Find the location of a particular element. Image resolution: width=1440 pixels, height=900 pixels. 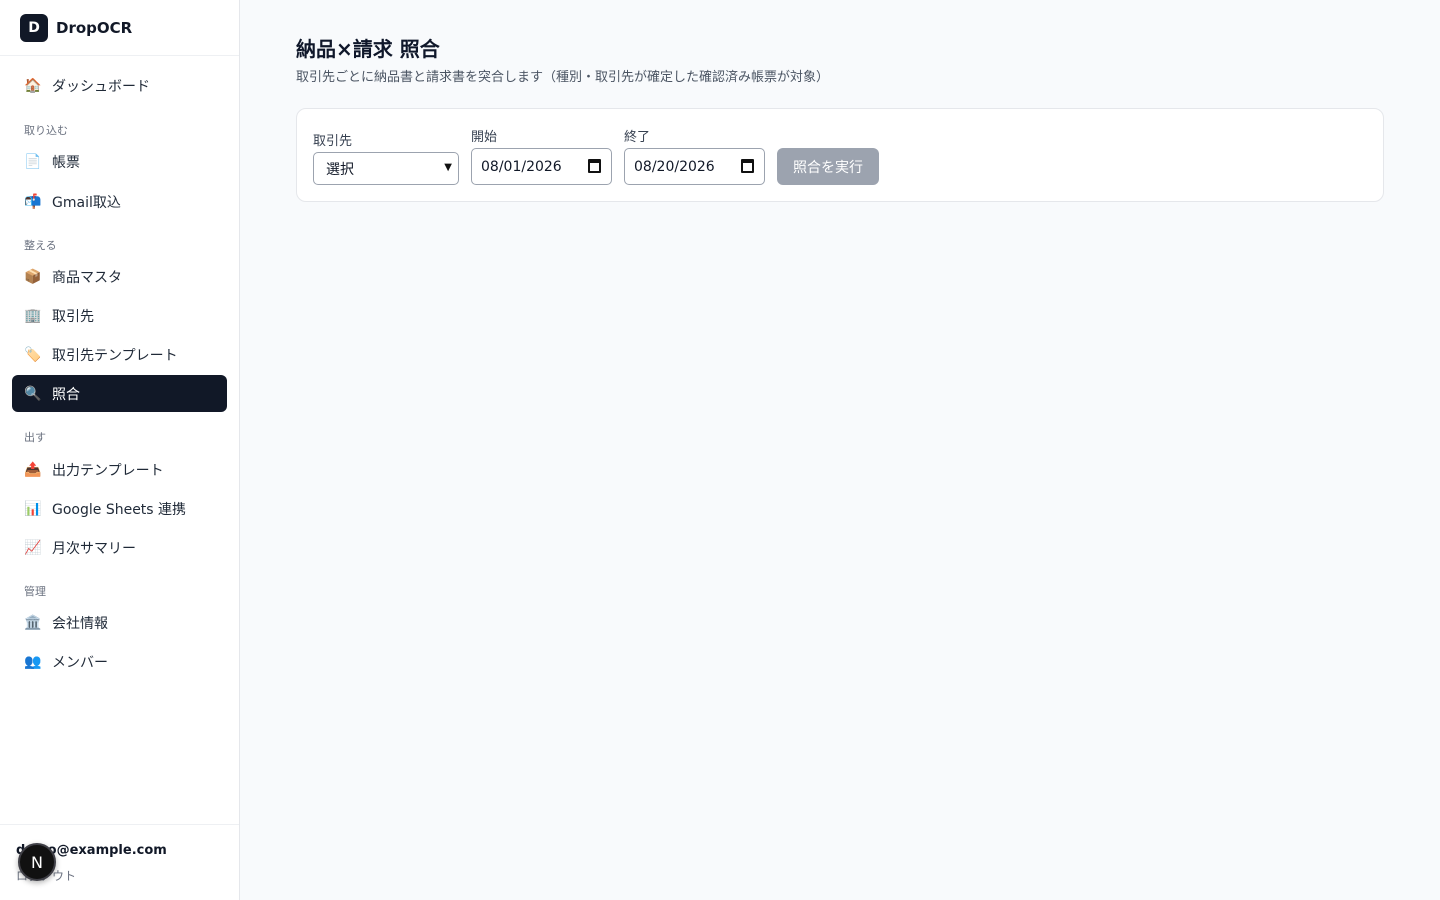

brand-name: DropOCR is located at coordinates (94, 27).